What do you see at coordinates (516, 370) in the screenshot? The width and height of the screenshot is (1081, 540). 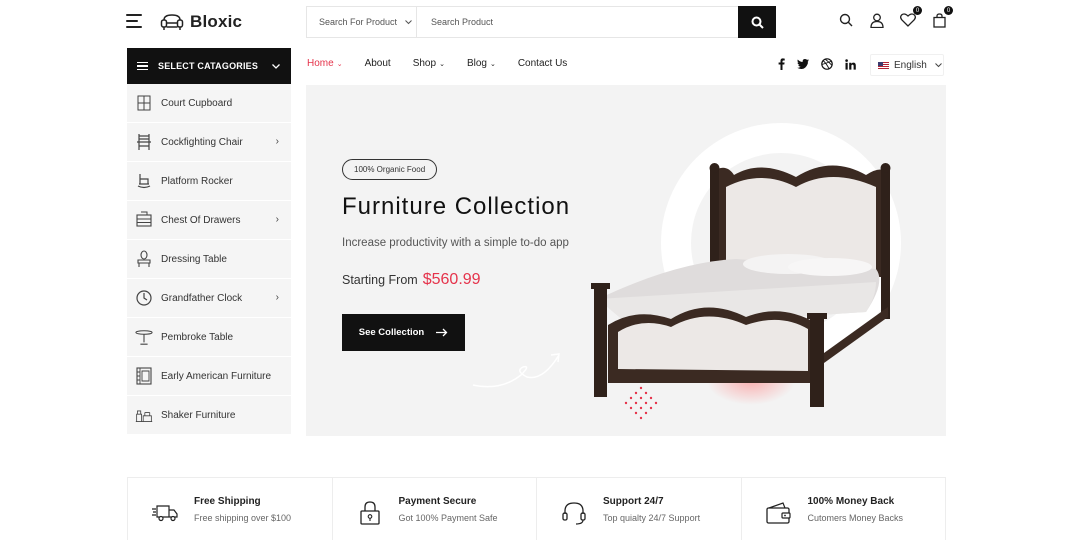 I see `decorative-arrow` at bounding box center [516, 370].